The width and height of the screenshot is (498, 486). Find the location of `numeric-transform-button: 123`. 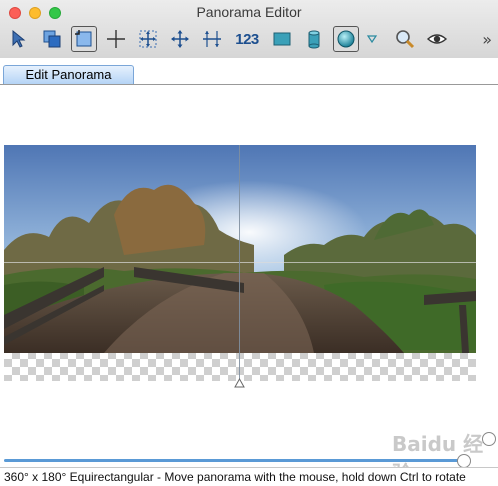

numeric-transform-button: 123 is located at coordinates (247, 39).